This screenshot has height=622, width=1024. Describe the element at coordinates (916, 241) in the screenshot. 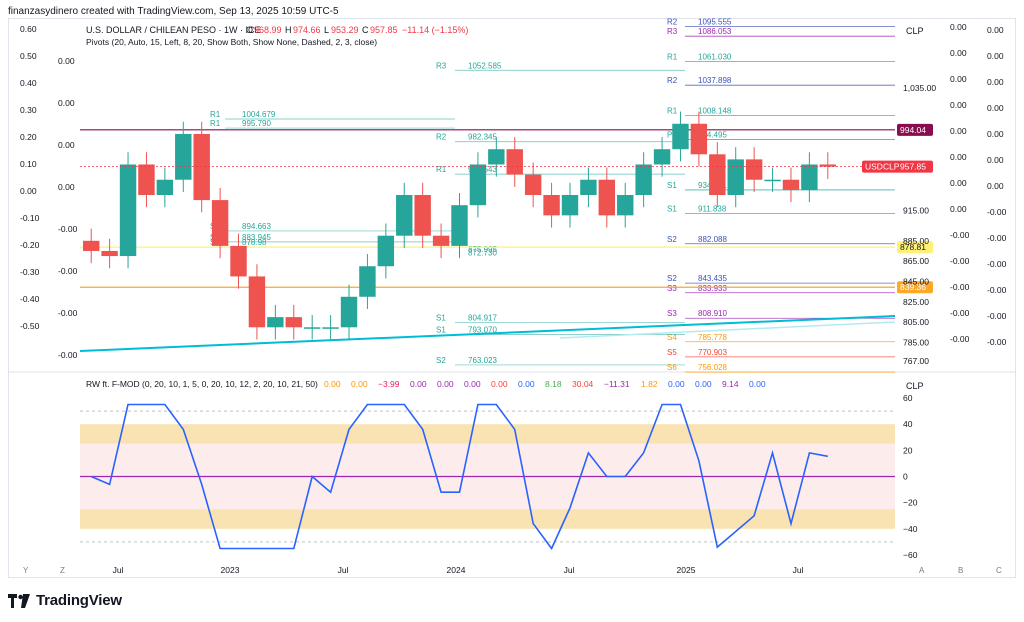

I see `price-tick: 885.00` at that location.